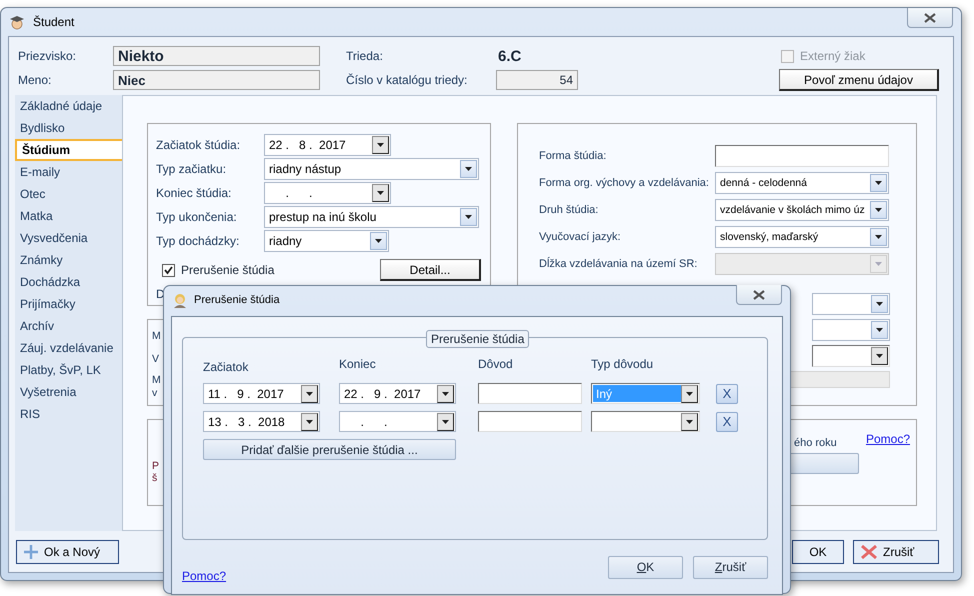 The width and height of the screenshot is (974, 596). Describe the element at coordinates (802, 210) in the screenshot. I see `dropdown: vzdelávanie v školách mimo úz` at that location.